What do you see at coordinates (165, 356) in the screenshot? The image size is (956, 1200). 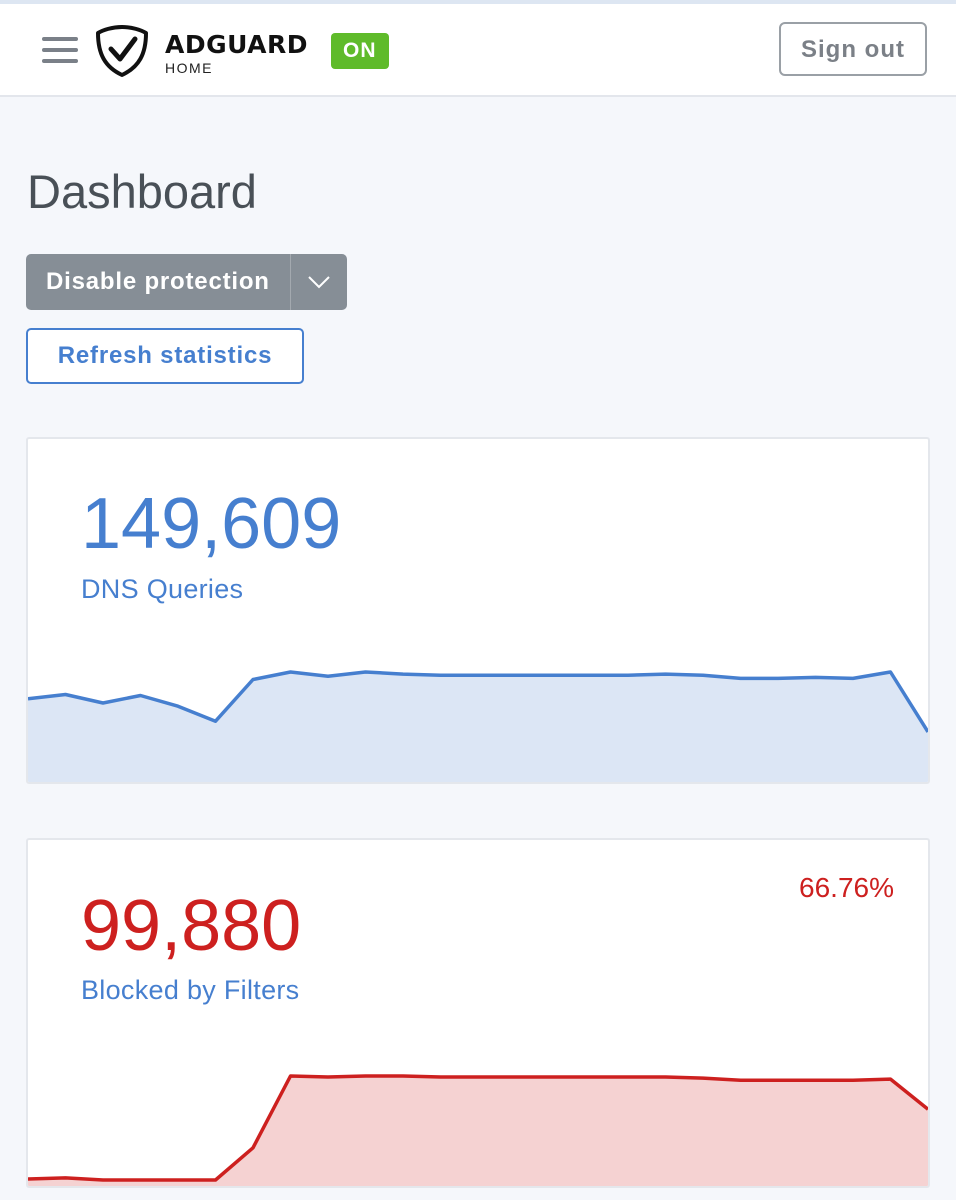 I see `refresh-statistics-button: Refresh statistics` at bounding box center [165, 356].